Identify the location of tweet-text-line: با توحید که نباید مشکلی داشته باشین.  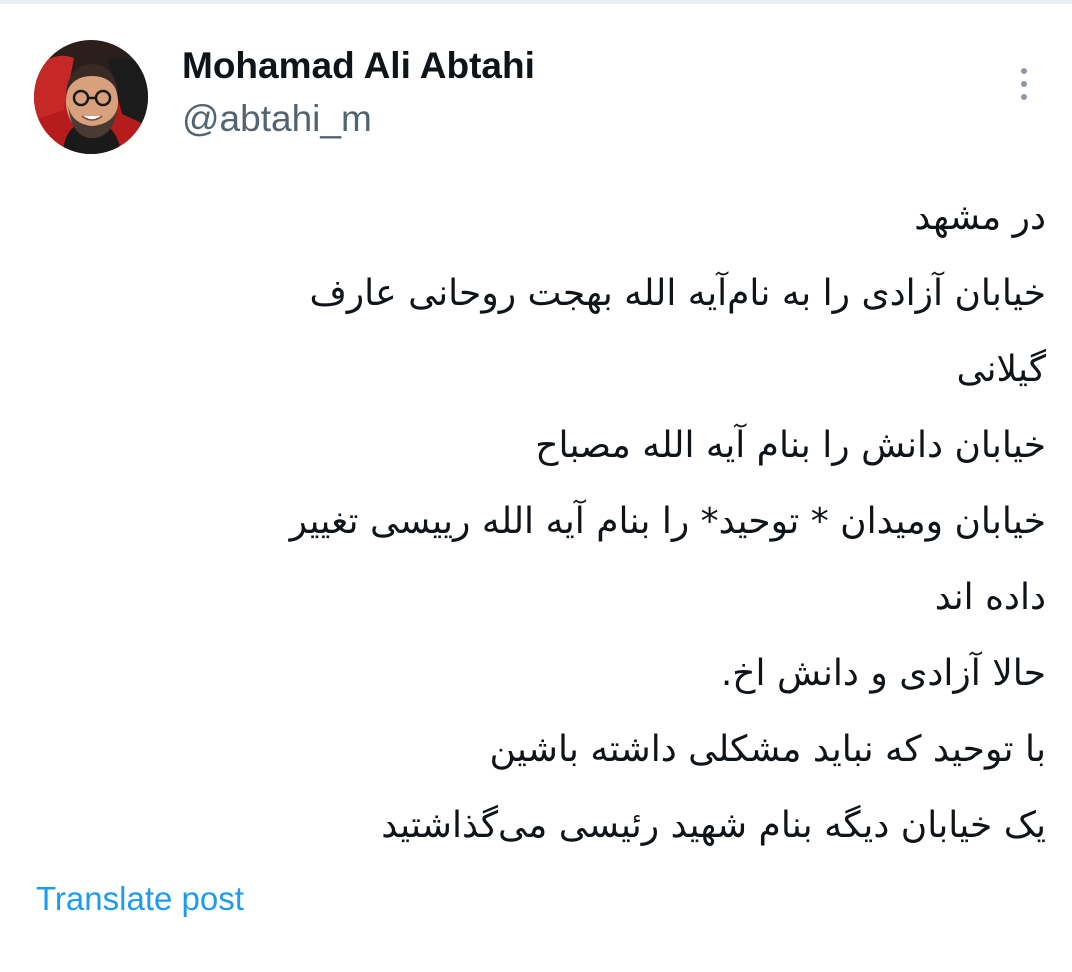
(767, 749).